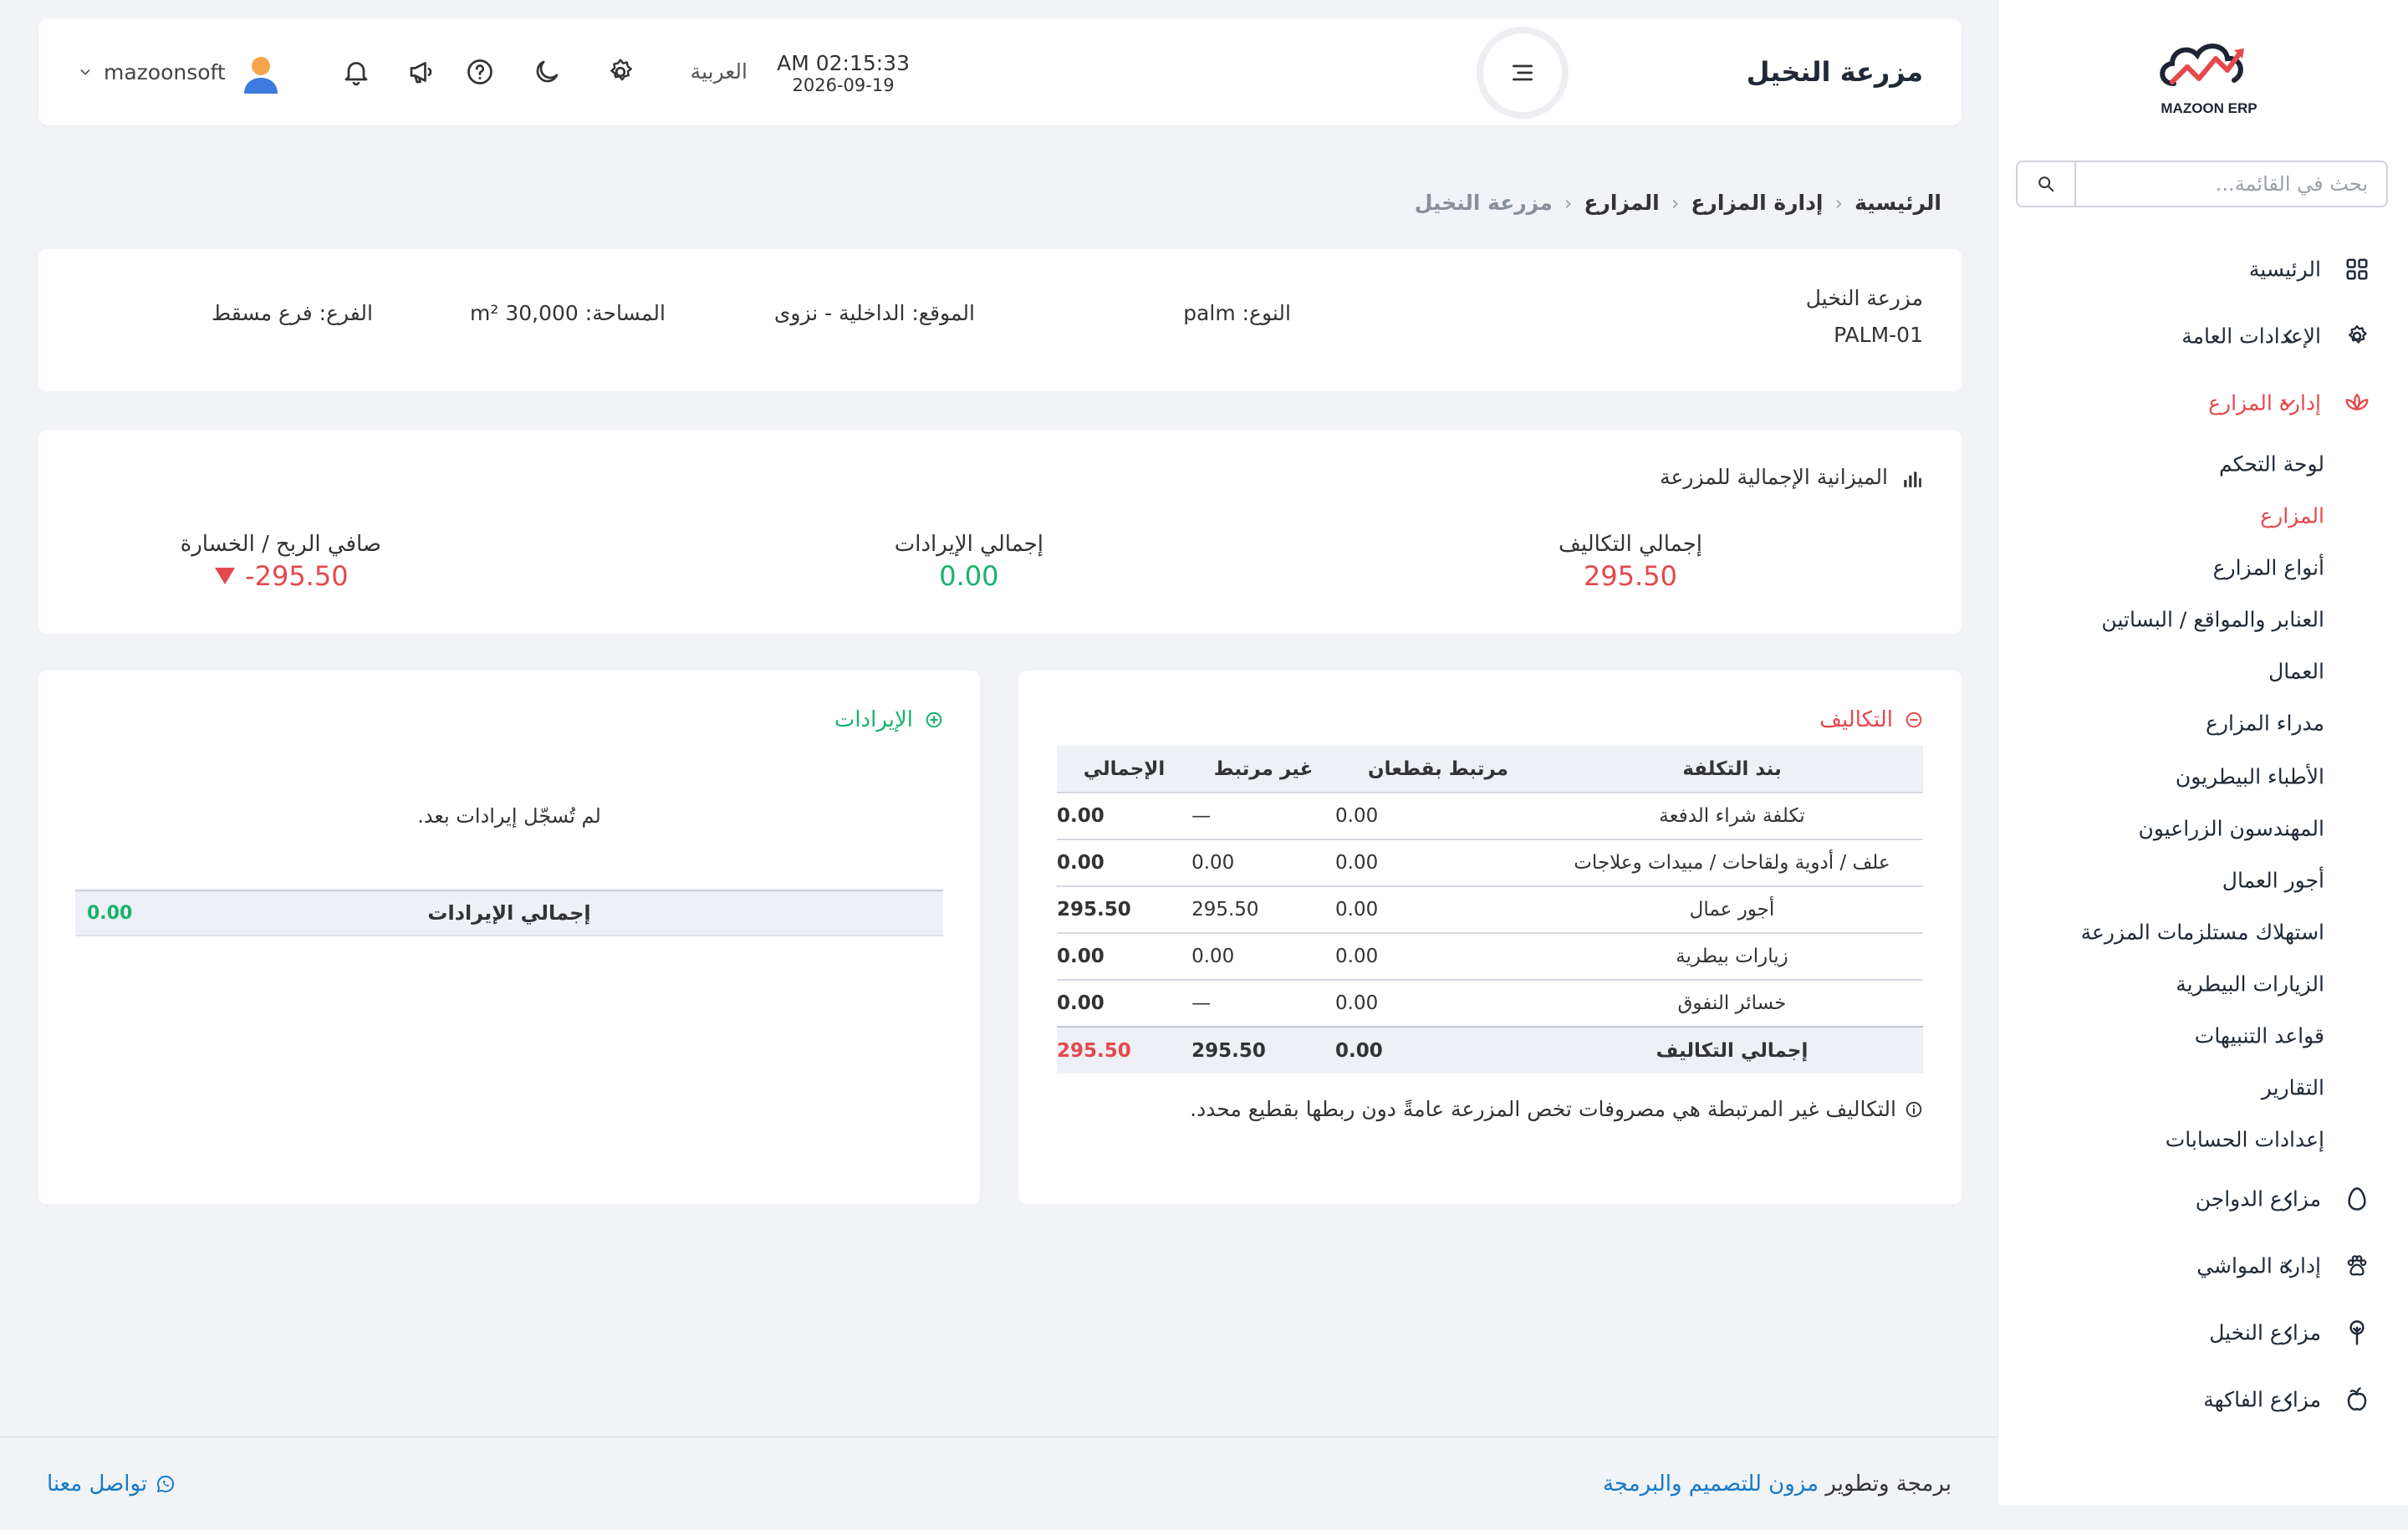  I want to click on clock-time: AM 02:15:33, so click(844, 63).